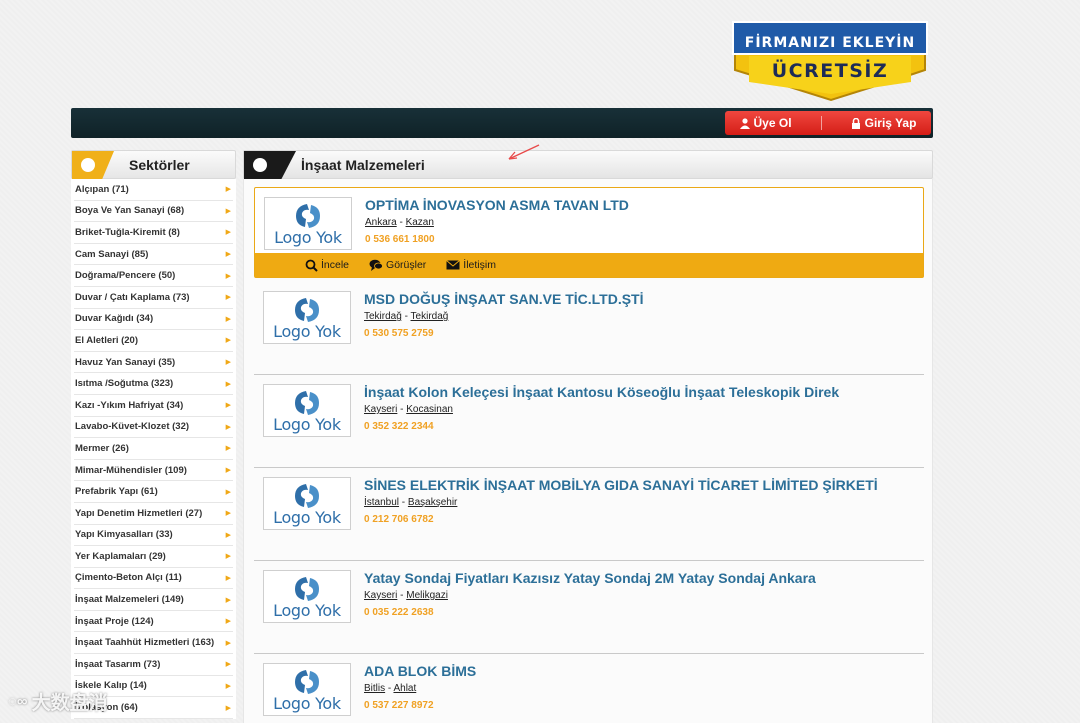  What do you see at coordinates (18, 701) in the screenshot?
I see `watermark-logo-icon: ◌∞` at bounding box center [18, 701].